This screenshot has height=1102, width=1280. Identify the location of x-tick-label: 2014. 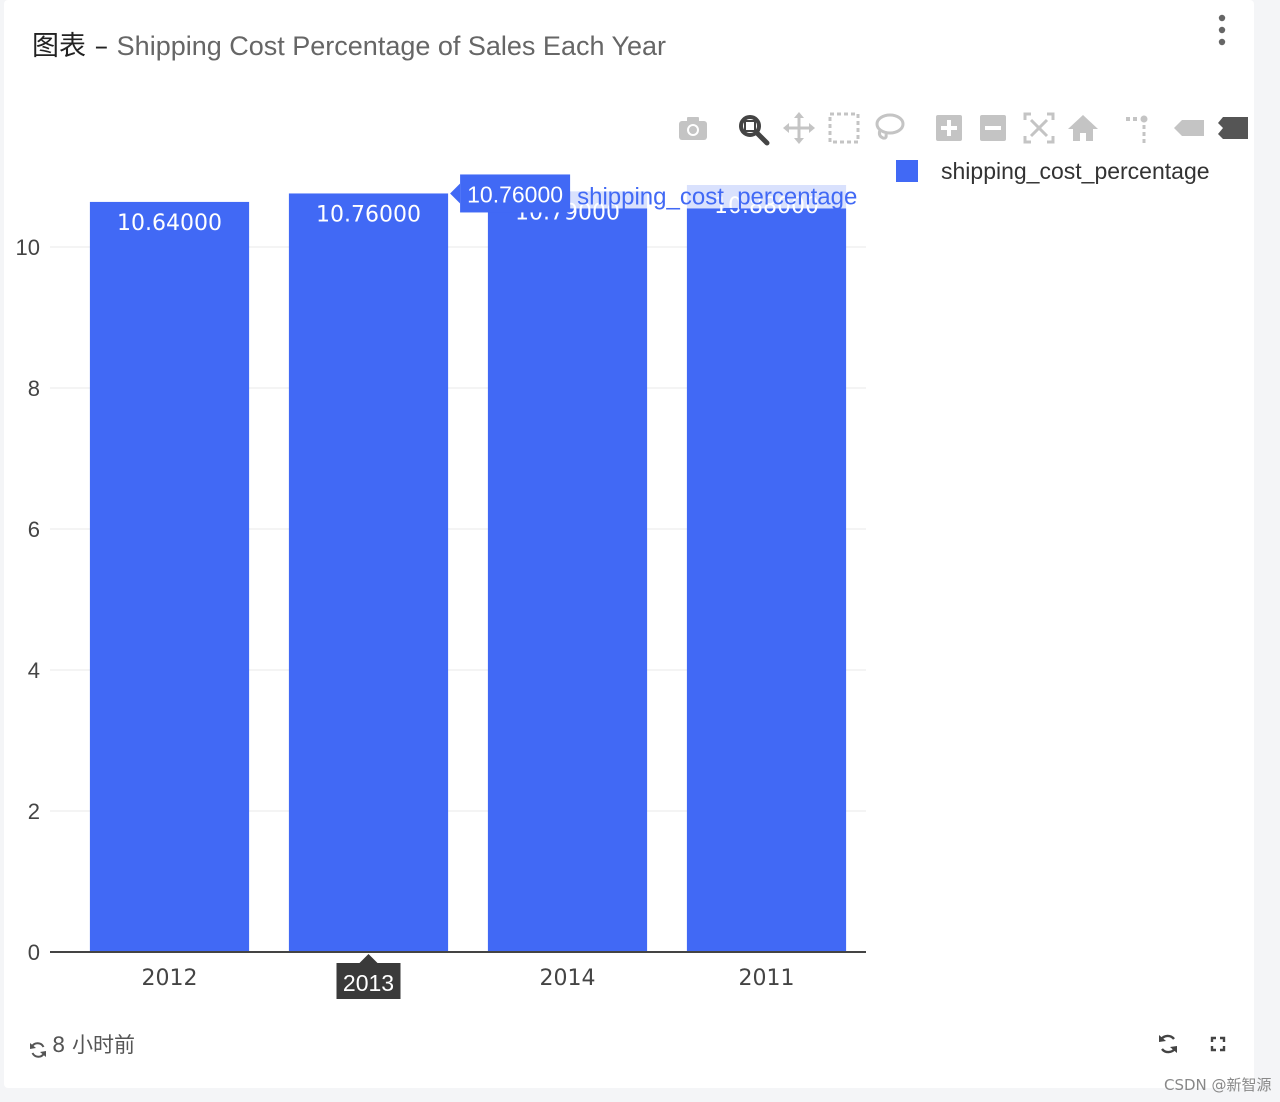
(568, 978).